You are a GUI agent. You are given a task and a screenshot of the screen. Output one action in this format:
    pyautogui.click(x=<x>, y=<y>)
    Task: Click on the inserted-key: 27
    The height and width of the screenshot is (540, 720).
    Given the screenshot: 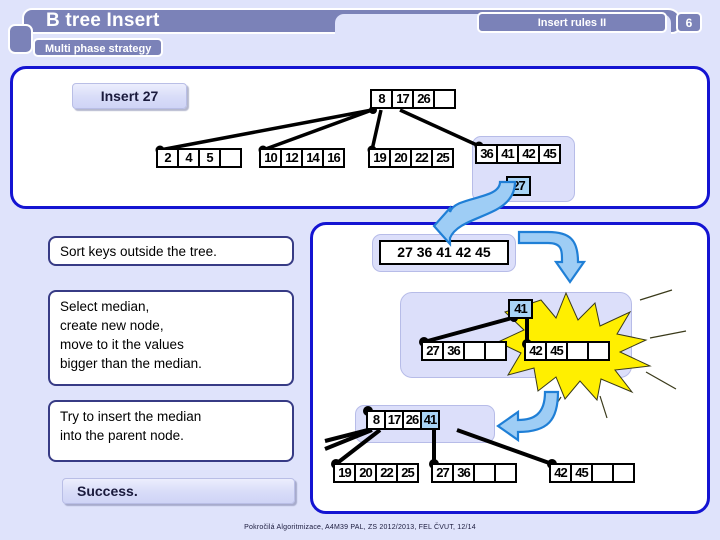 What is the action you would take?
    pyautogui.click(x=518, y=186)
    